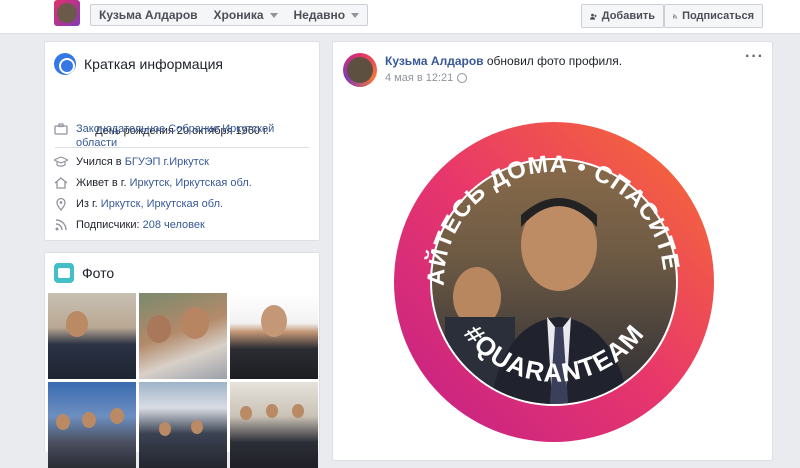 Image resolution: width=800 pixels, height=468 pixels. I want to click on add-friend-label: Добавить, so click(628, 16).